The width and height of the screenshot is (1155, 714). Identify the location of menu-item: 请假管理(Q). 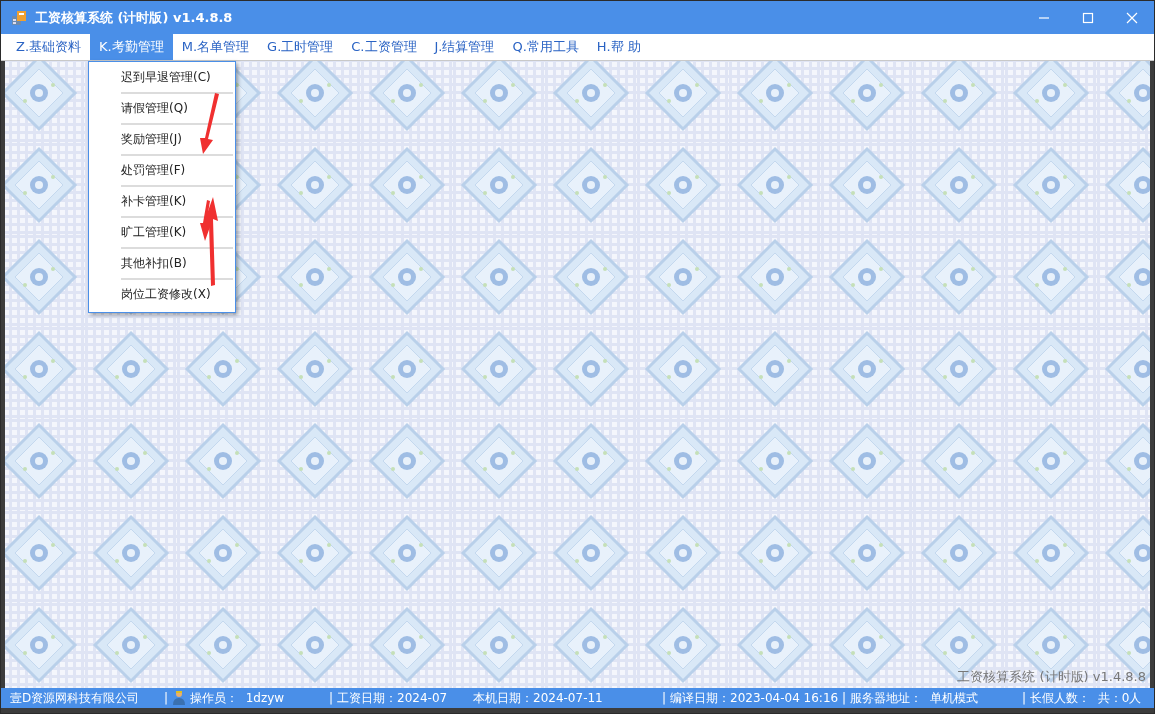
(162, 108).